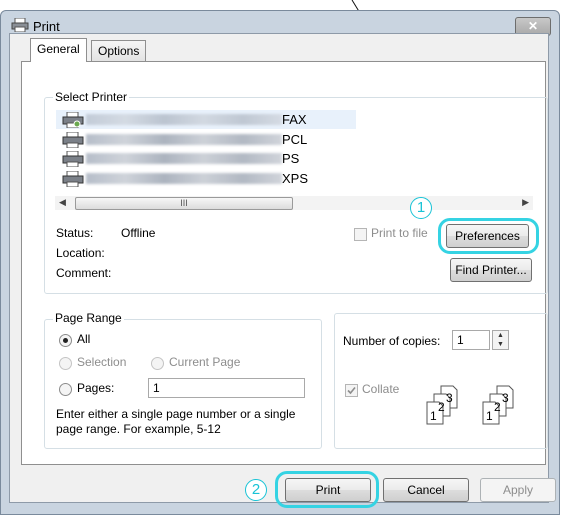  What do you see at coordinates (205, 362) in the screenshot?
I see `current-page-label: Current Page` at bounding box center [205, 362].